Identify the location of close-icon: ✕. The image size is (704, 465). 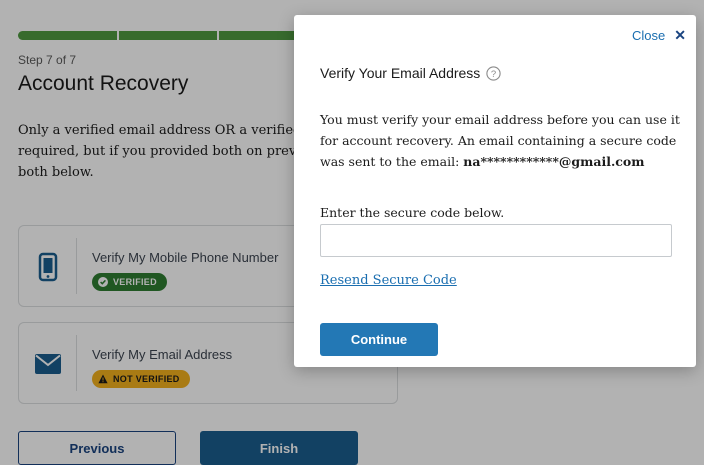
(680, 35).